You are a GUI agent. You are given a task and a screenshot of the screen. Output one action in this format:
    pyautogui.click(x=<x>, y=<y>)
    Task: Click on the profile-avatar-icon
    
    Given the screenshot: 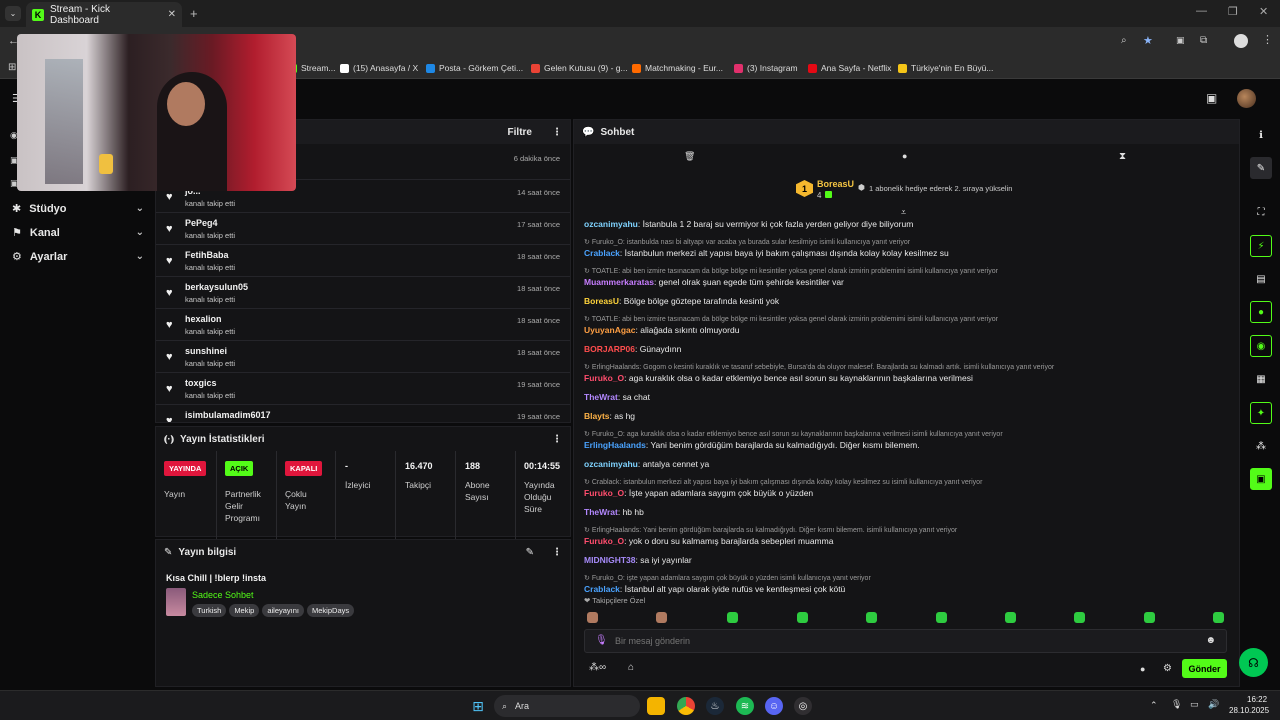 What is the action you would take?
    pyautogui.click(x=1241, y=41)
    